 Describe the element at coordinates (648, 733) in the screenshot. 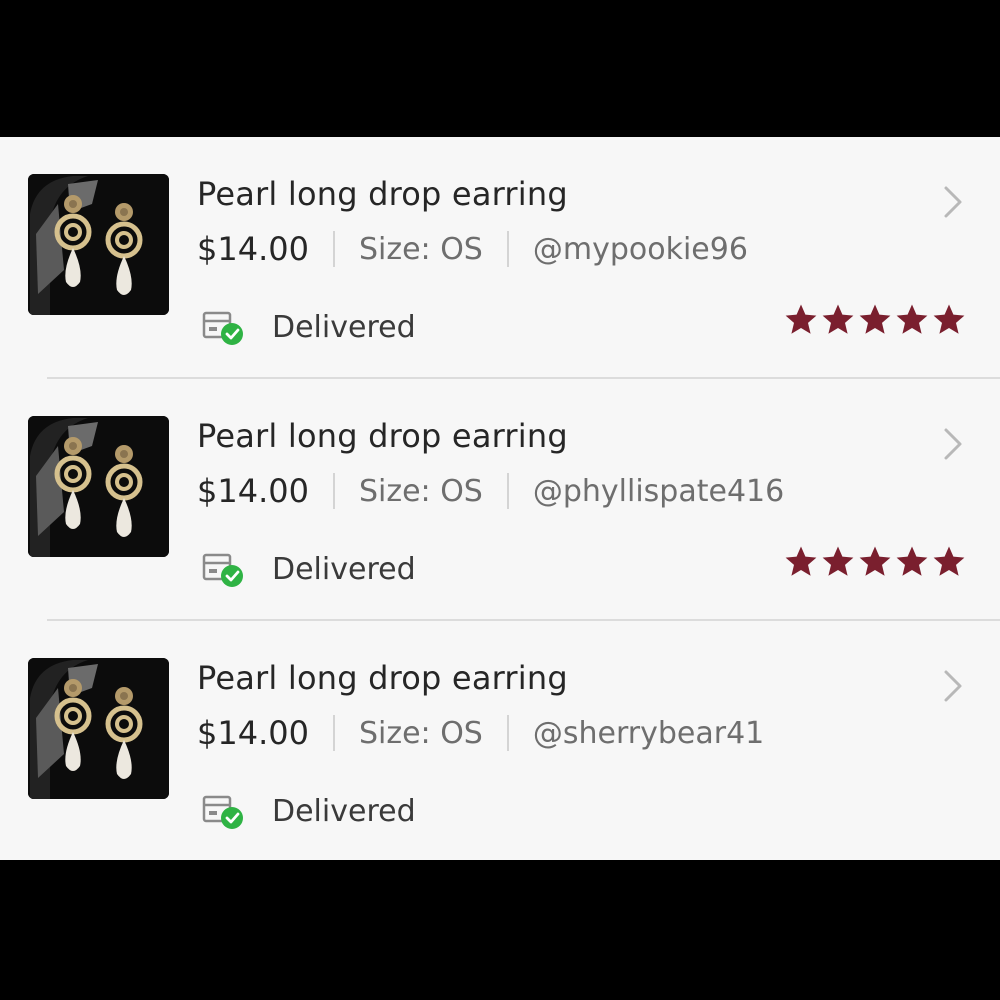

I see `buyer-username: @sherrybear41` at that location.